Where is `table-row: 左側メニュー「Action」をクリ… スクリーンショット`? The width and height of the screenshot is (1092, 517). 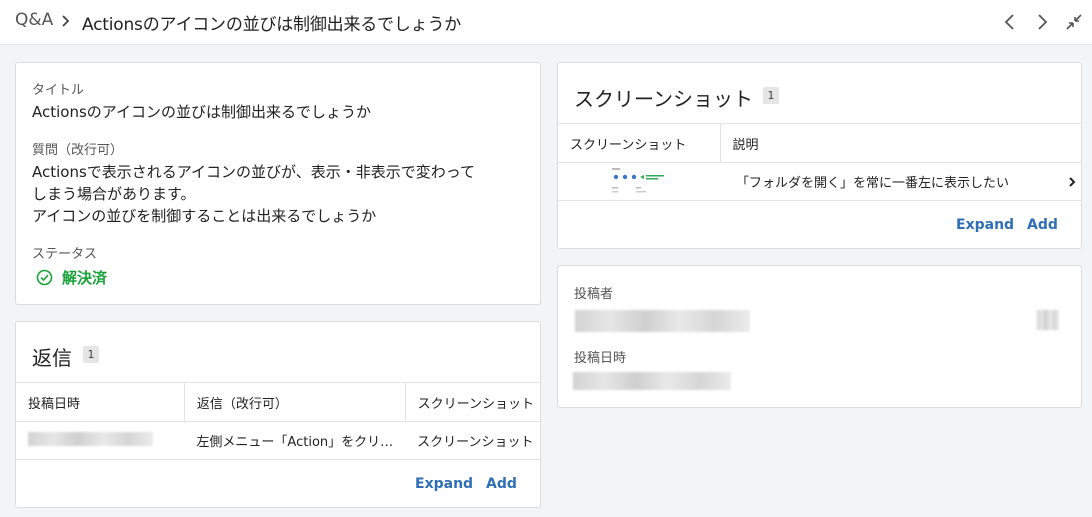 table-row: 左側メニュー「Action」をクリ… スクリーンショット is located at coordinates (278, 440).